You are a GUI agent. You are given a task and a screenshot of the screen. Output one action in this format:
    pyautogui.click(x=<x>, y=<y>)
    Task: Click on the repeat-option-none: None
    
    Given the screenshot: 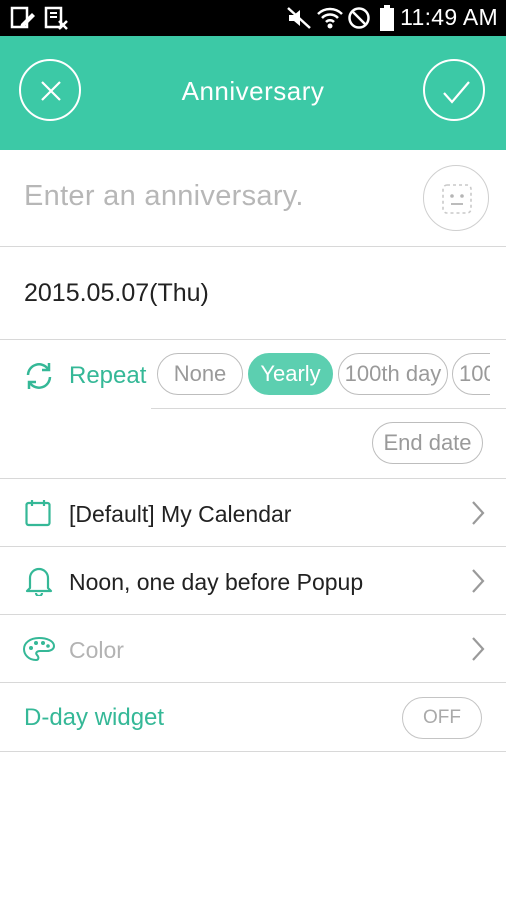 What is the action you would take?
    pyautogui.click(x=200, y=374)
    